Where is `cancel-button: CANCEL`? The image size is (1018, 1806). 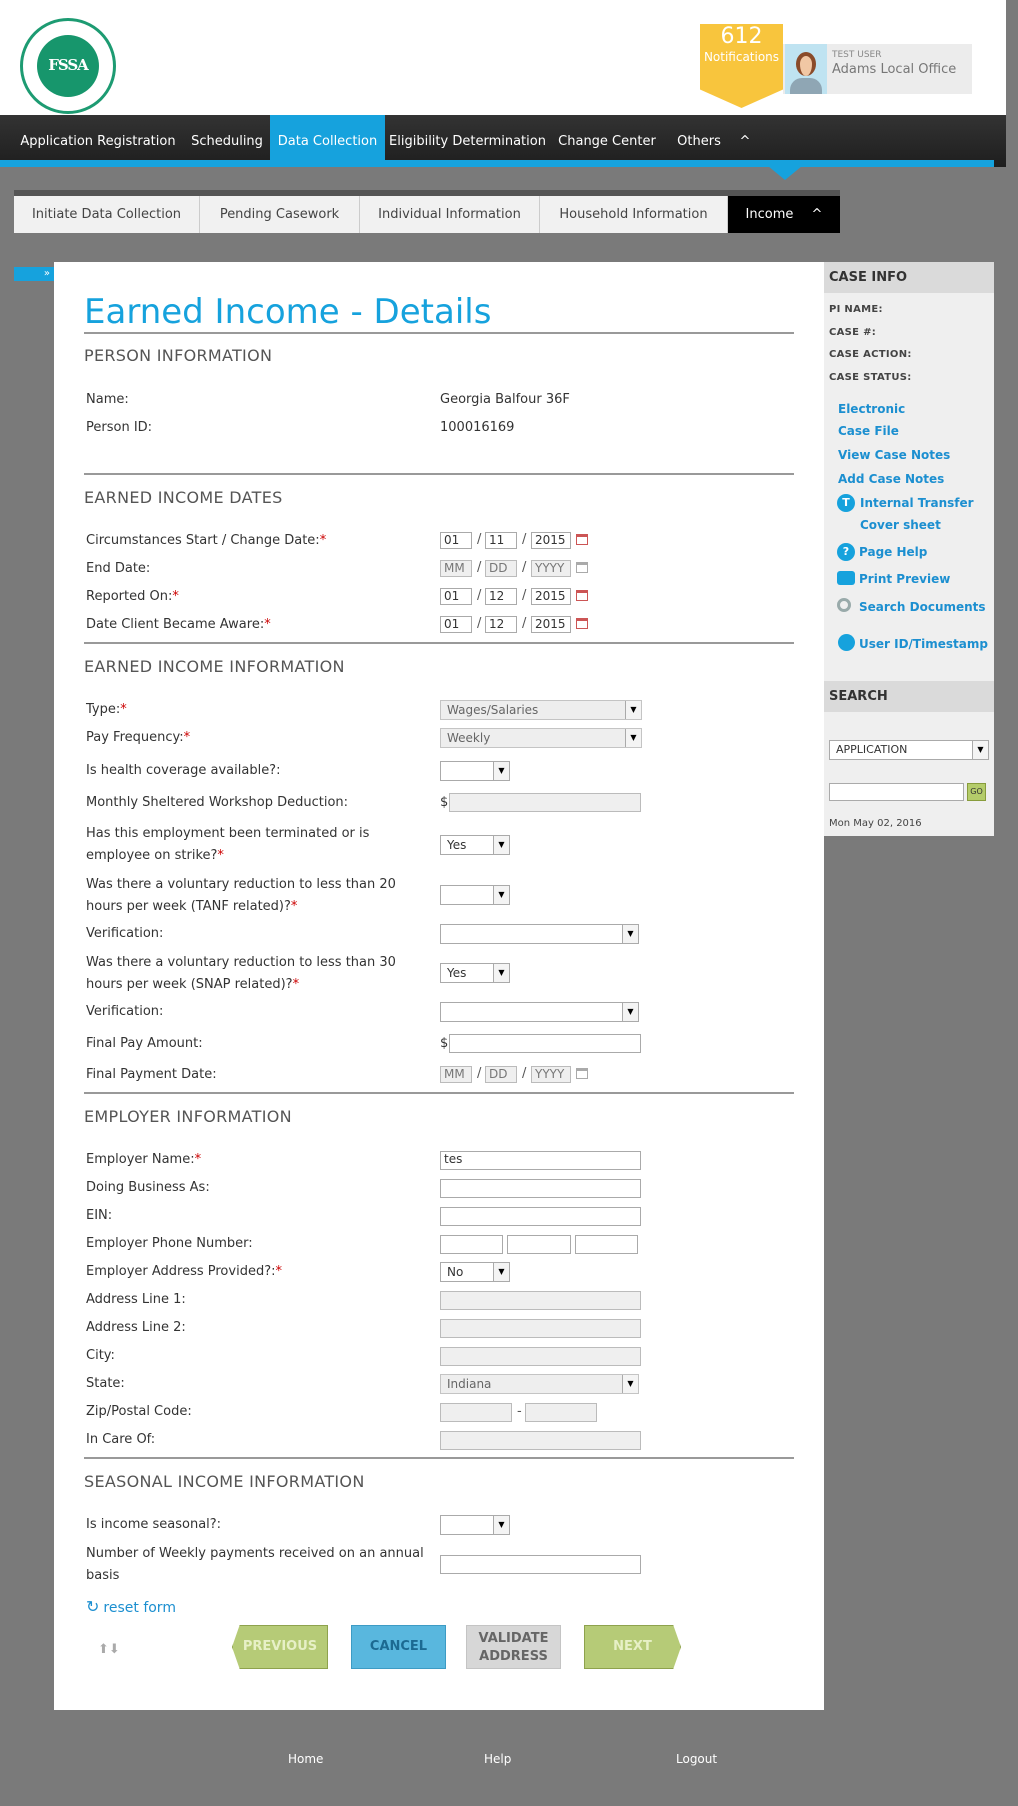
cancel-button: CANCEL is located at coordinates (398, 1647).